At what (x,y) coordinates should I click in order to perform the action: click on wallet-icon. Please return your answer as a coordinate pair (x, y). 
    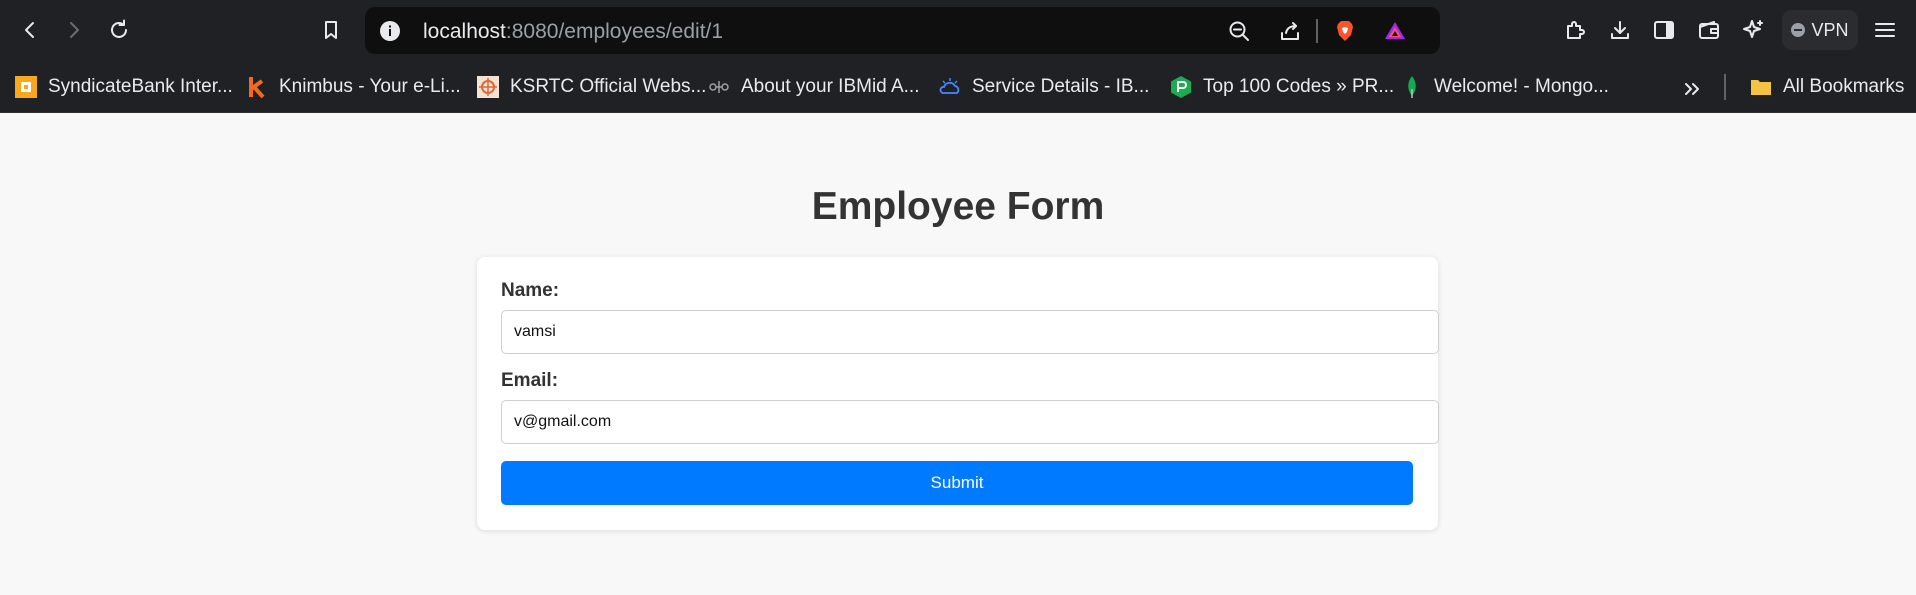
    Looking at the image, I should click on (1709, 30).